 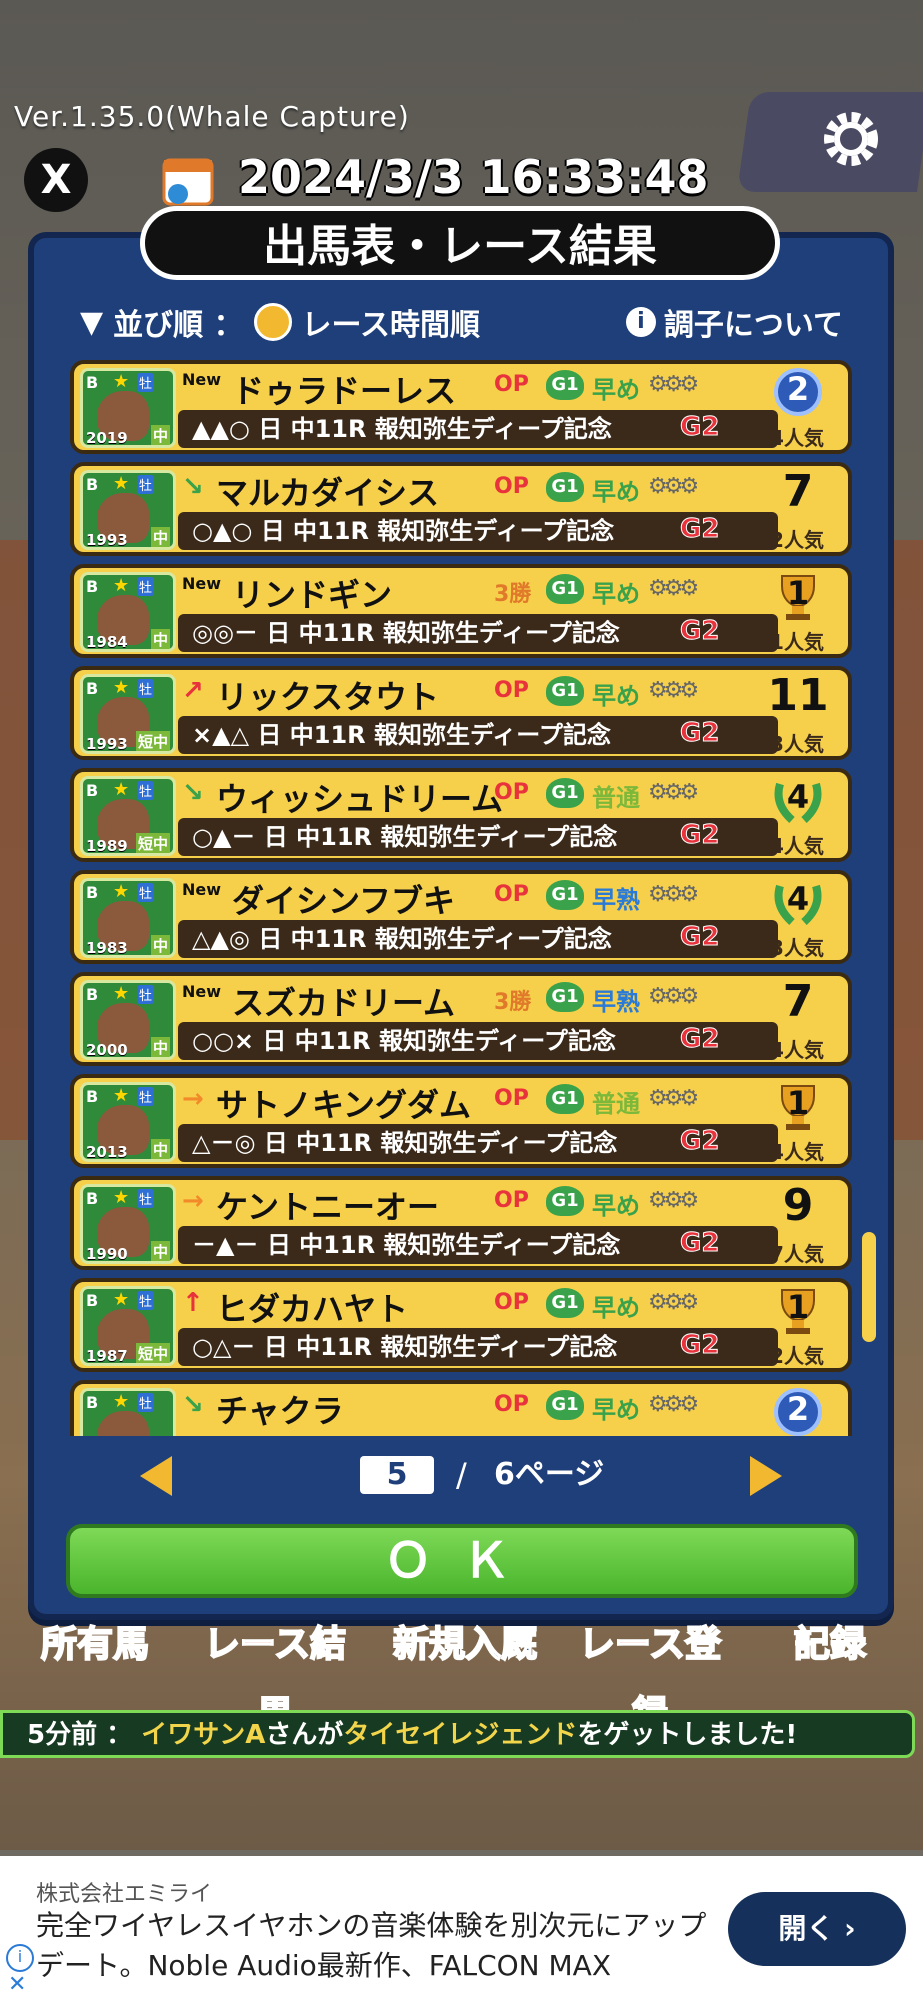 What do you see at coordinates (188, 182) in the screenshot?
I see `calendar-icon` at bounding box center [188, 182].